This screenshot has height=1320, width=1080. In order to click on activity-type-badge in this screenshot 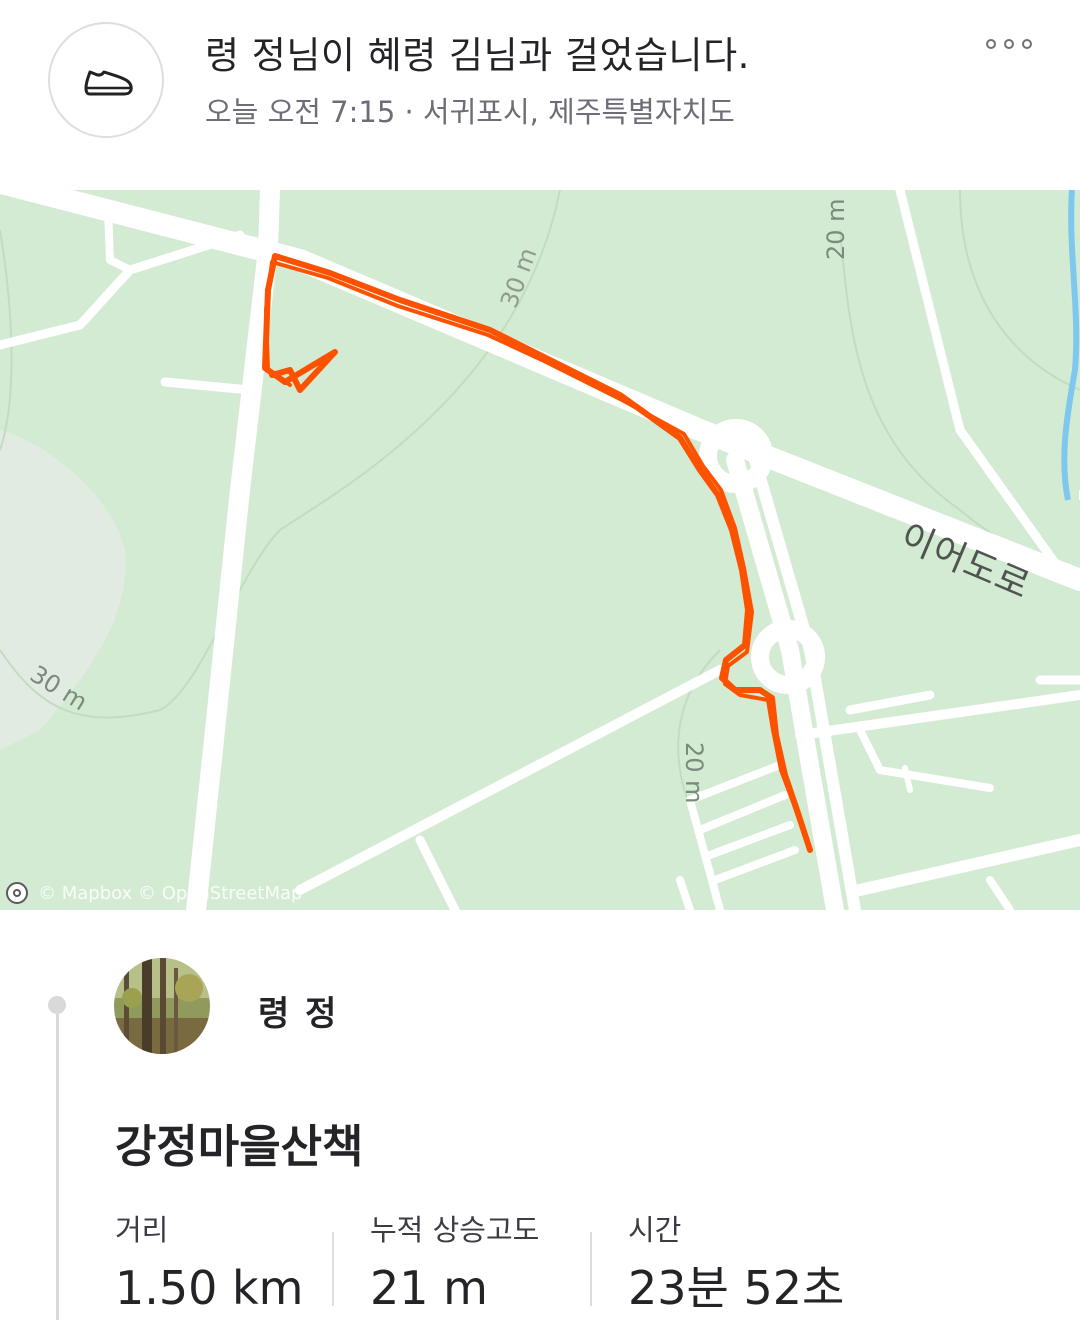, I will do `click(106, 80)`.